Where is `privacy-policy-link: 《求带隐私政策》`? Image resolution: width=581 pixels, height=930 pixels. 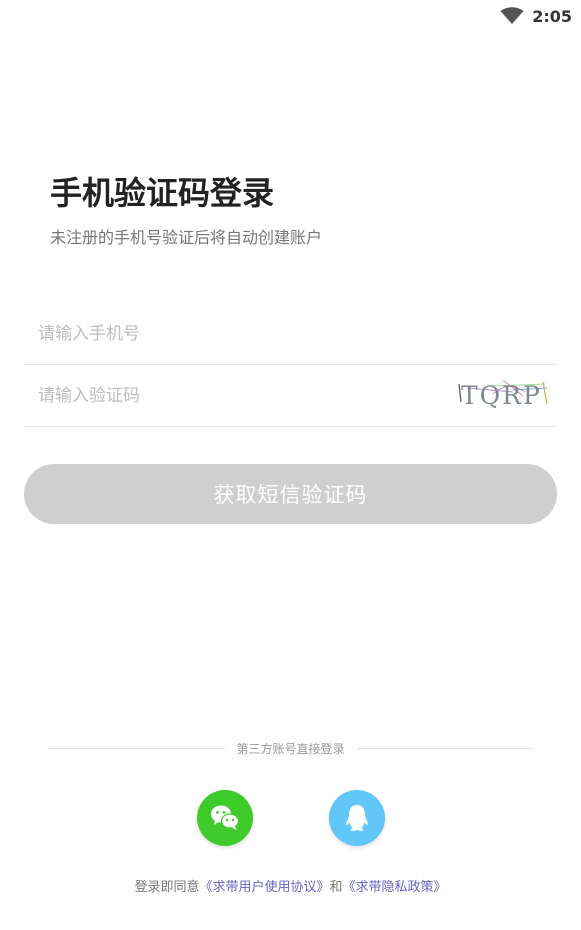 privacy-policy-link: 《求带隐私政策》 is located at coordinates (395, 887).